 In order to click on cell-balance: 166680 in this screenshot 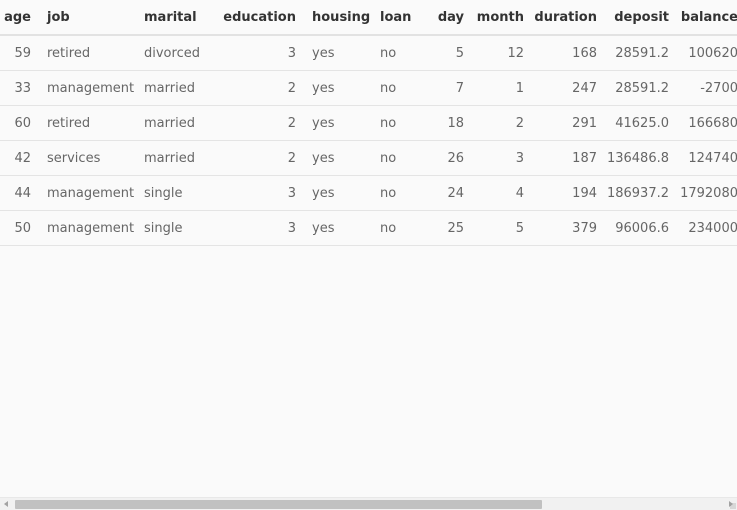, I will do `click(703, 123)`.